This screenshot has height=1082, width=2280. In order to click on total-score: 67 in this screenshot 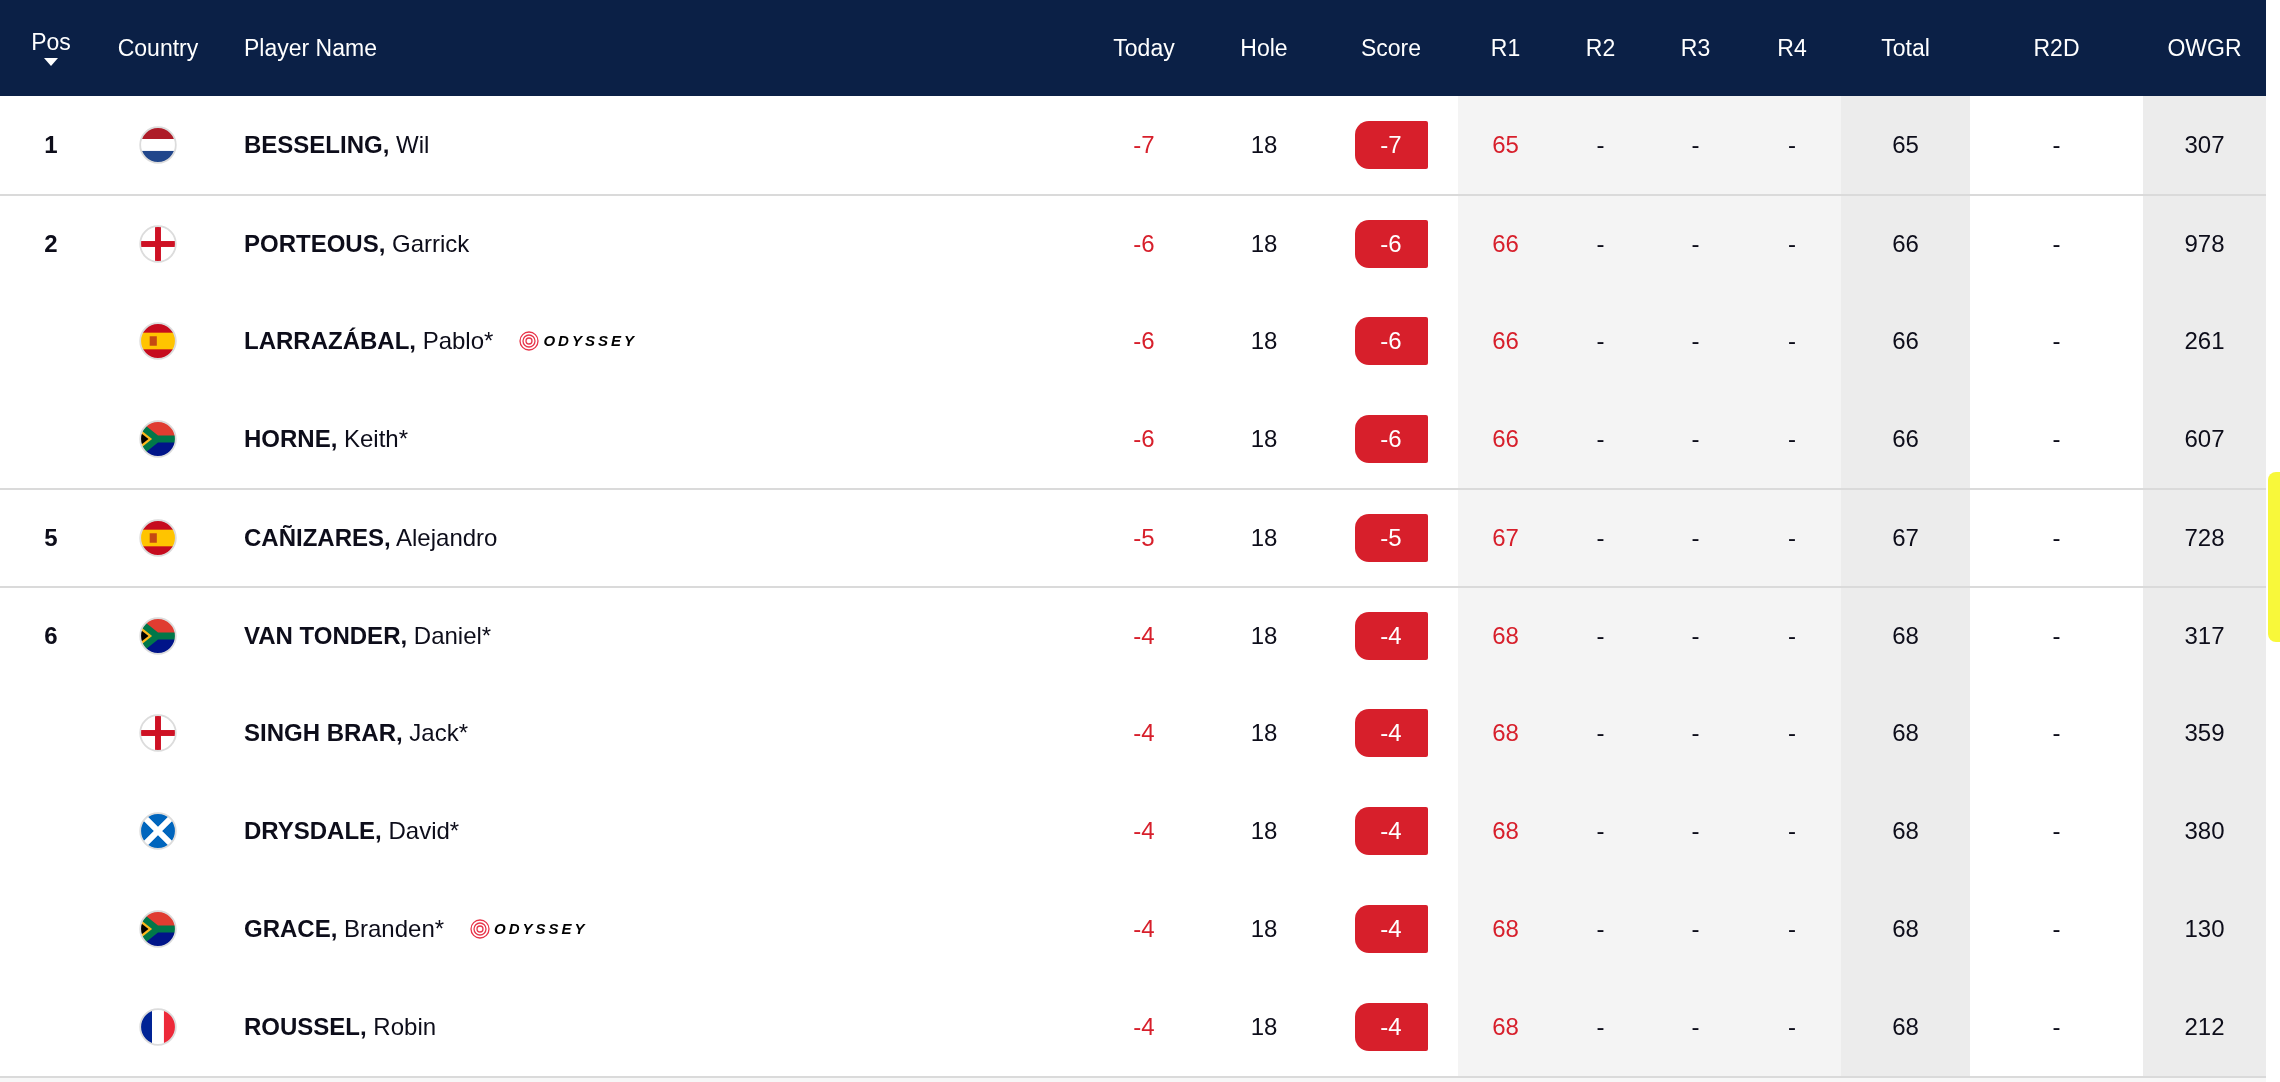, I will do `click(1905, 538)`.